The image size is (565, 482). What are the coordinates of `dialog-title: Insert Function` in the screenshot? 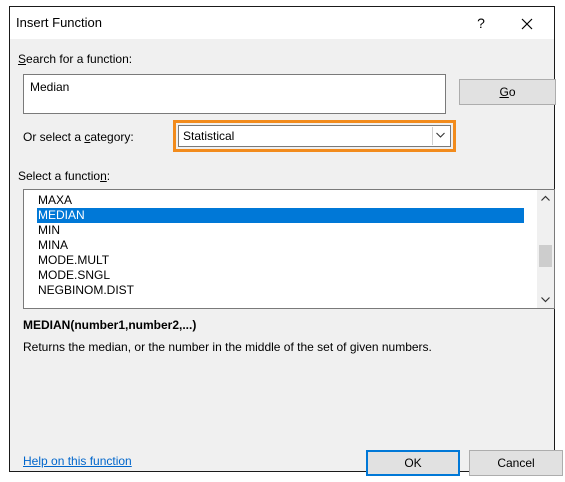 It's located at (59, 22).